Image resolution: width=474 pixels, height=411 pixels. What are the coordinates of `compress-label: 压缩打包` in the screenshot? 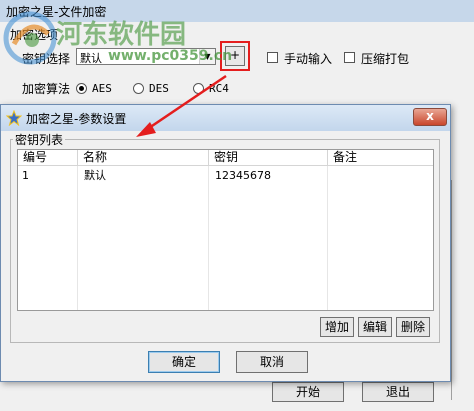 It's located at (385, 59).